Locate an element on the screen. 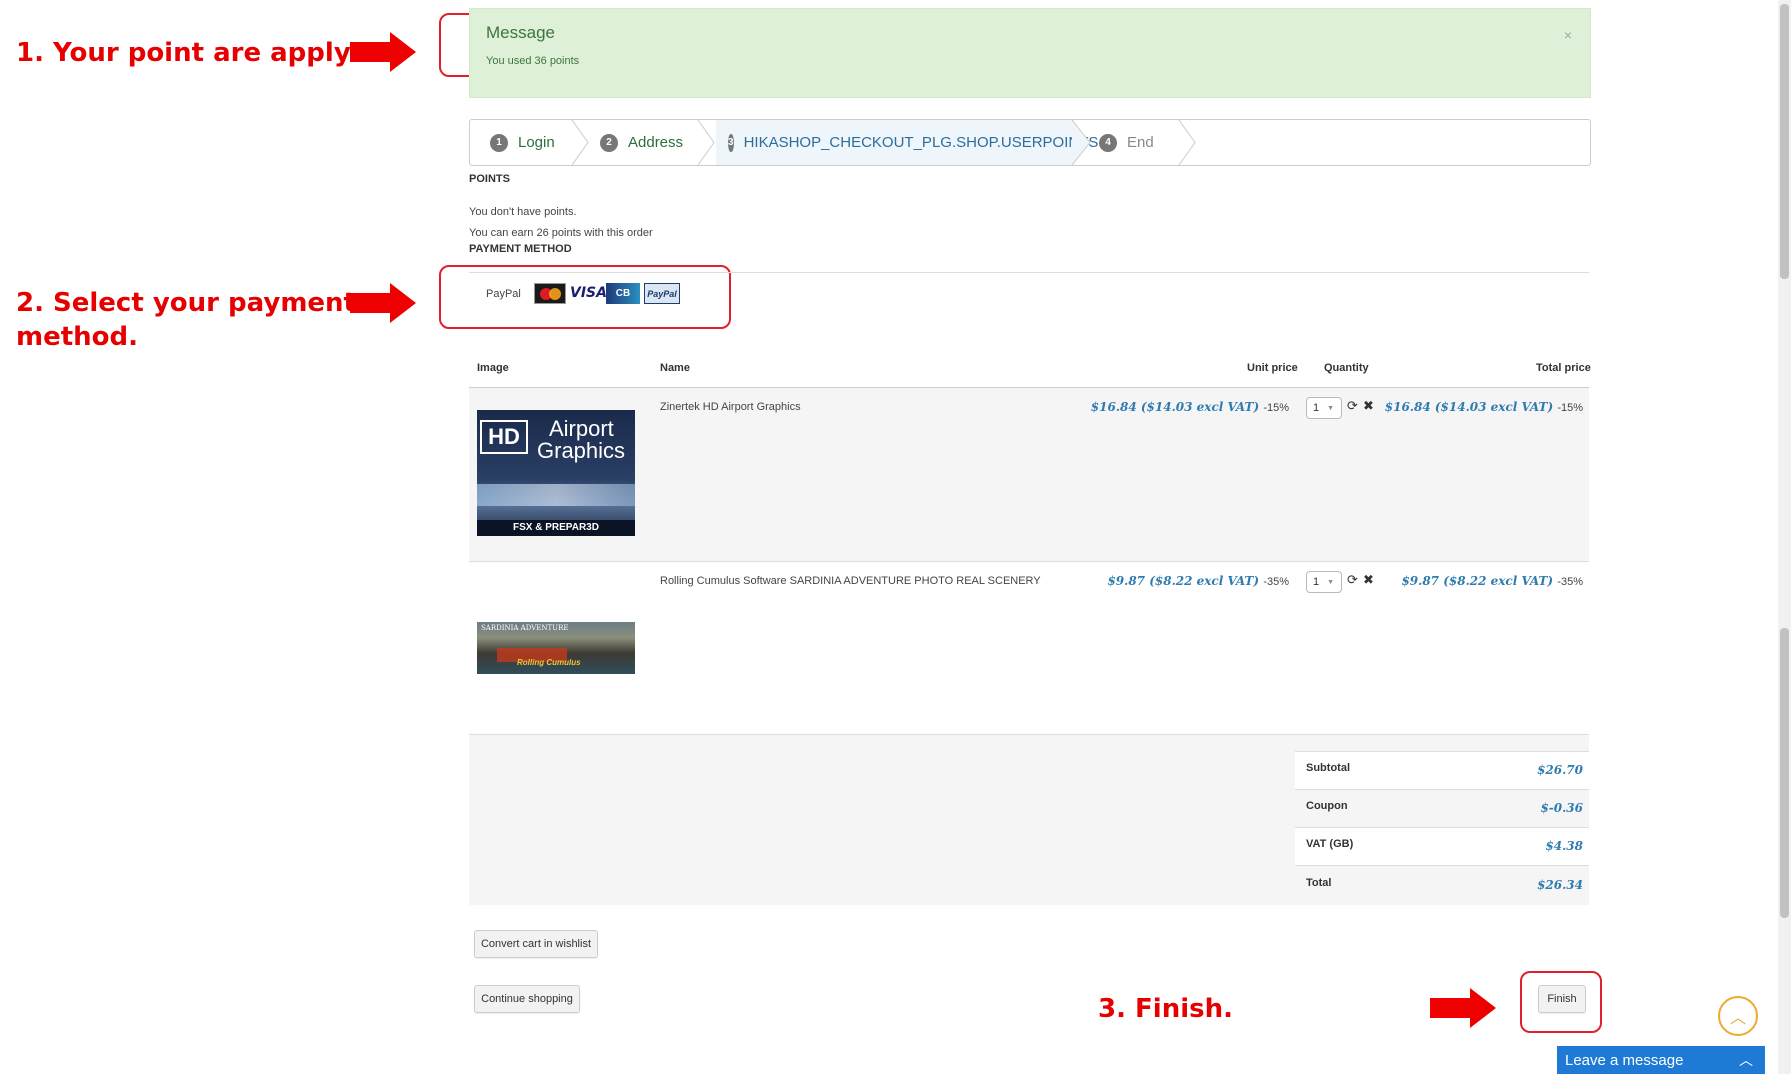  annotation-step2-line2: method. is located at coordinates (77, 337).